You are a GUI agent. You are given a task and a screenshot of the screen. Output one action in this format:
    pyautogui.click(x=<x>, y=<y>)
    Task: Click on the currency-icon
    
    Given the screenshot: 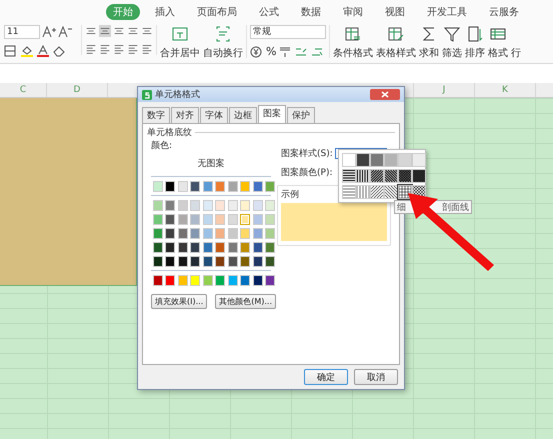 What is the action you would take?
    pyautogui.click(x=257, y=52)
    